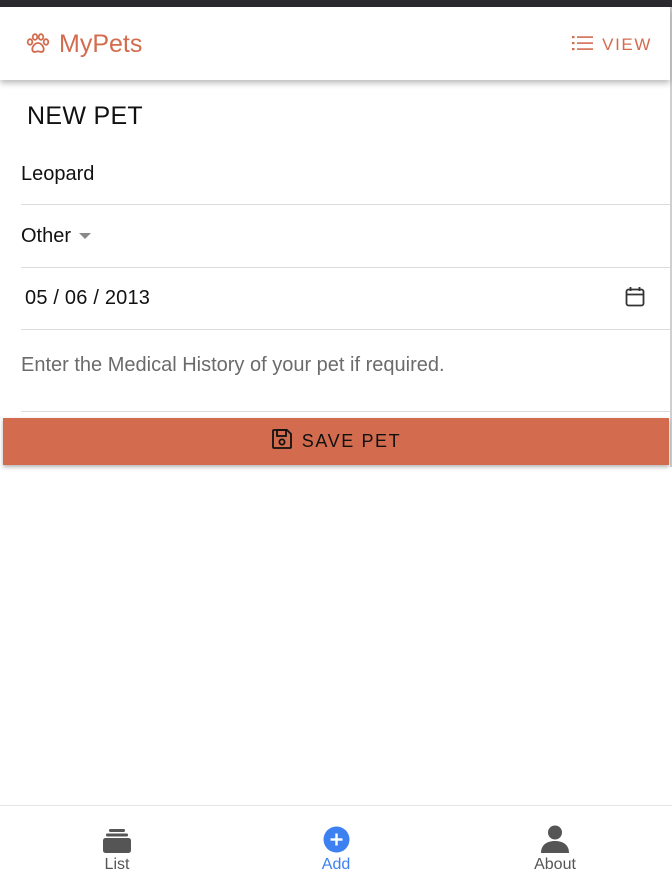  Describe the element at coordinates (555, 836) in the screenshot. I see `person-icon` at that location.